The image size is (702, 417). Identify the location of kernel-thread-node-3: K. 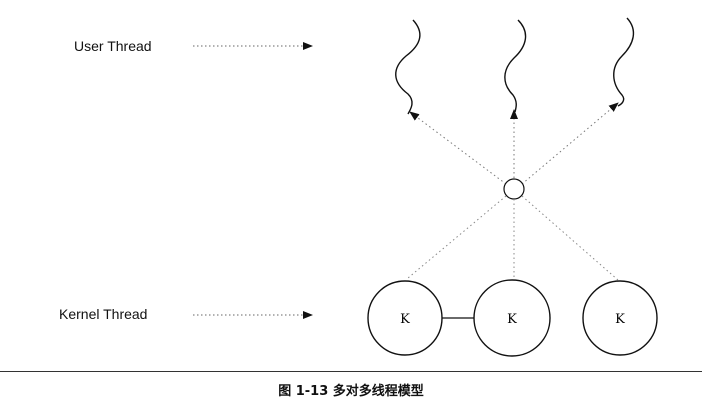
(620, 318).